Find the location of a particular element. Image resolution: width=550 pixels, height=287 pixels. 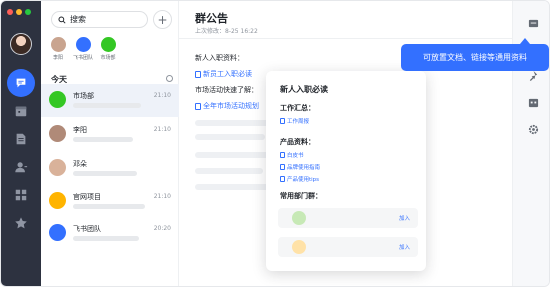

doc-link-label: 全年市场活动规划 is located at coordinates (231, 106).